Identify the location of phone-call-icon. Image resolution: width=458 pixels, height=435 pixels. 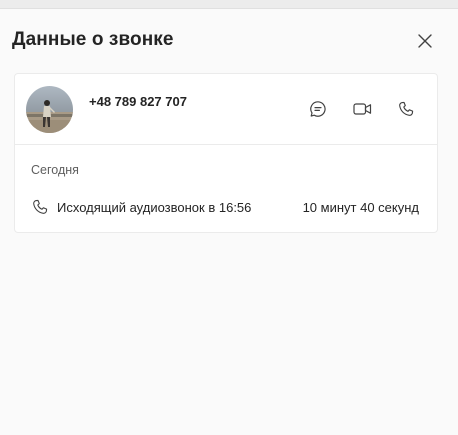
(406, 109).